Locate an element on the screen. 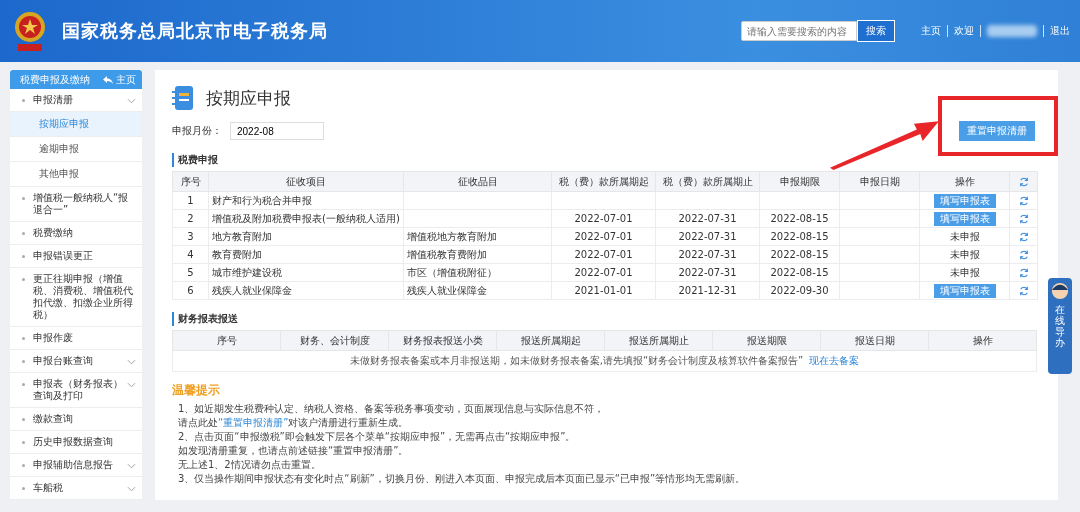  table-cell: 增值税地方教育附加 is located at coordinates (477, 236).